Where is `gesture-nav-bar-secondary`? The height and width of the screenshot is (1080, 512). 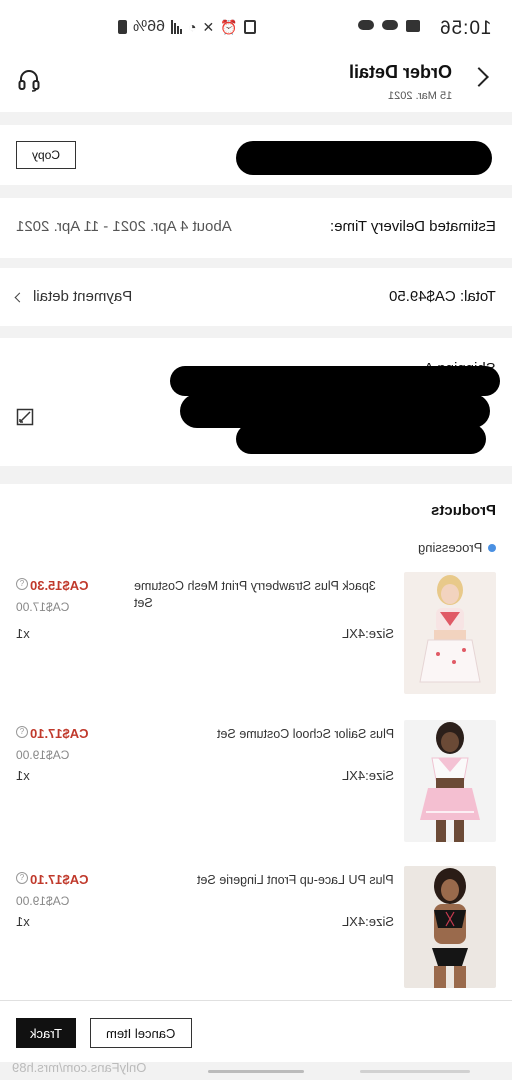
gesture-nav-bar-secondary is located at coordinates (415, 1071).